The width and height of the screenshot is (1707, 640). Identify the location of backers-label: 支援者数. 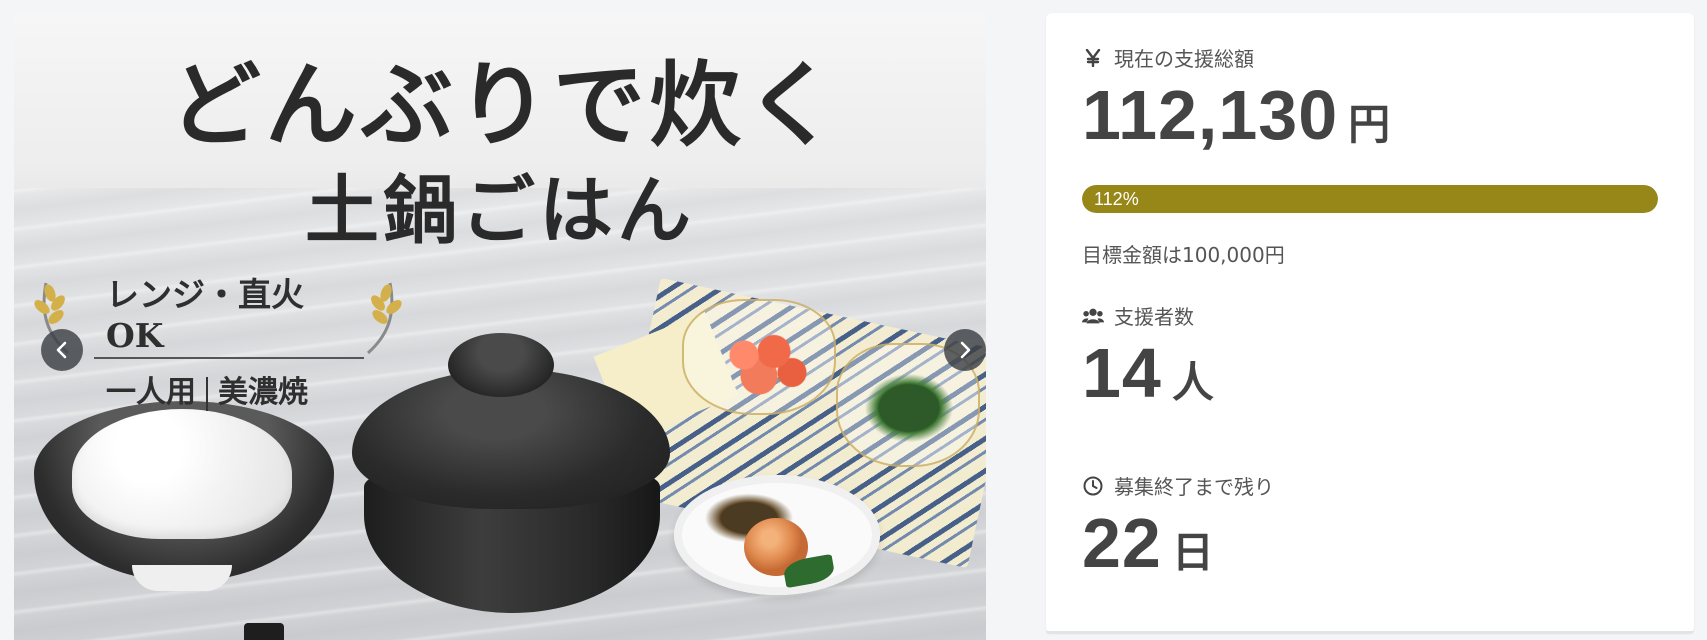
(1154, 317).